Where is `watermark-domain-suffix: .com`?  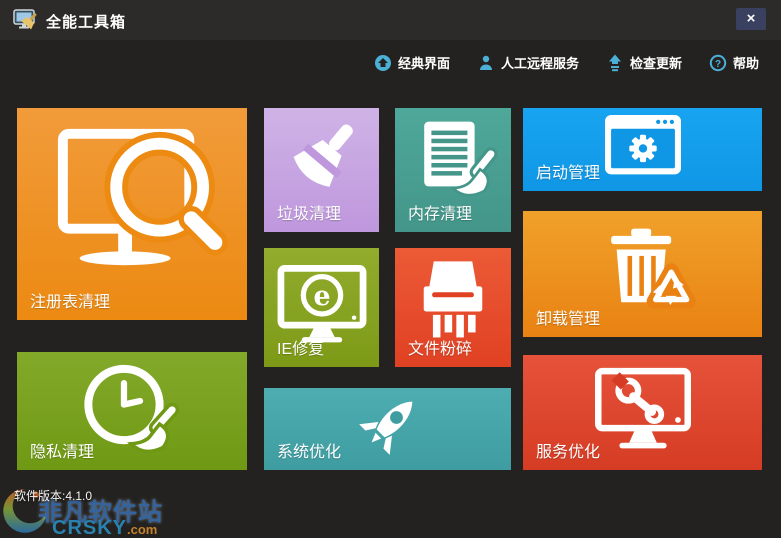
watermark-domain-suffix: .com is located at coordinates (142, 529).